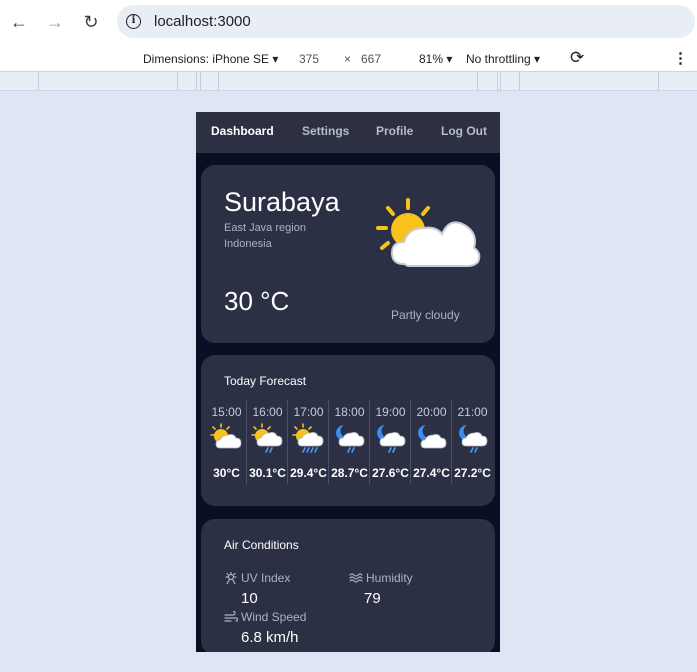 Image resolution: width=697 pixels, height=672 pixels. I want to click on wind-speed-label: Wind Speed, so click(274, 617).